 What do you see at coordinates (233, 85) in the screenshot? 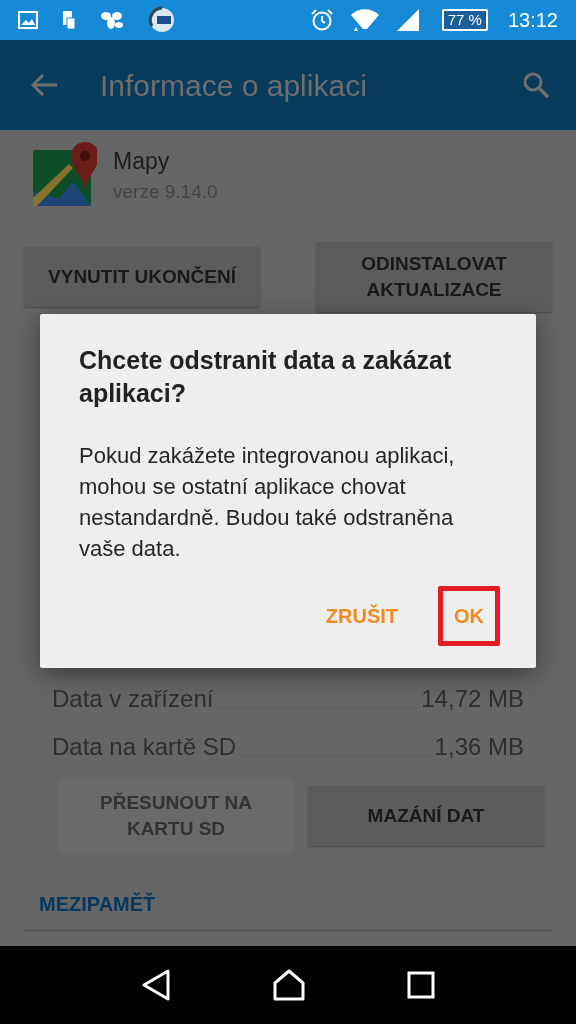
I see `screen-title: Informace o aplikaci` at bounding box center [233, 85].